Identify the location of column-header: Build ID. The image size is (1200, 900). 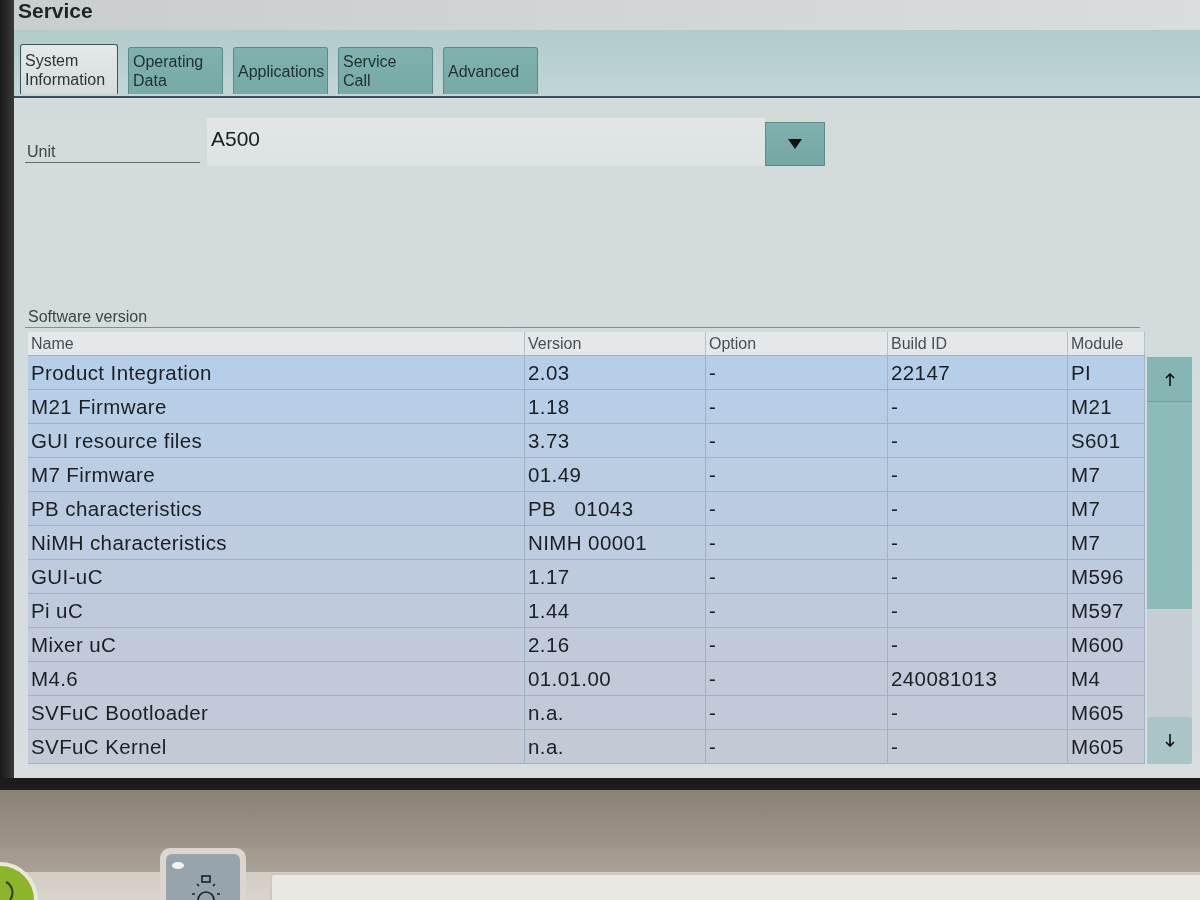
(978, 344).